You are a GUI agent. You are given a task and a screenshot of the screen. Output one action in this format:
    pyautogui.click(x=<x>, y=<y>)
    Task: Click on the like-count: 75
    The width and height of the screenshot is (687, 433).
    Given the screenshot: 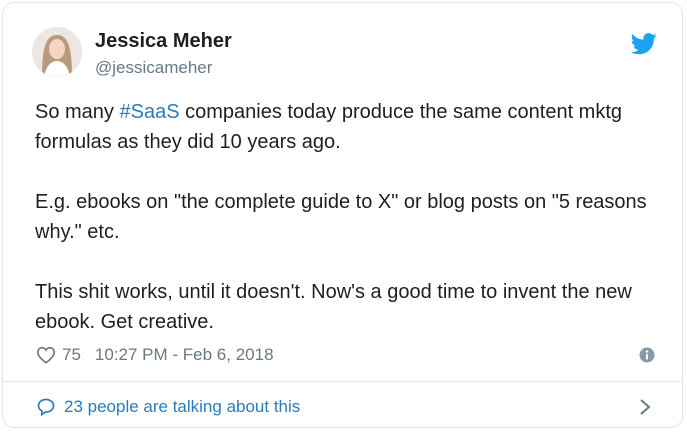 What is the action you would take?
    pyautogui.click(x=71, y=355)
    